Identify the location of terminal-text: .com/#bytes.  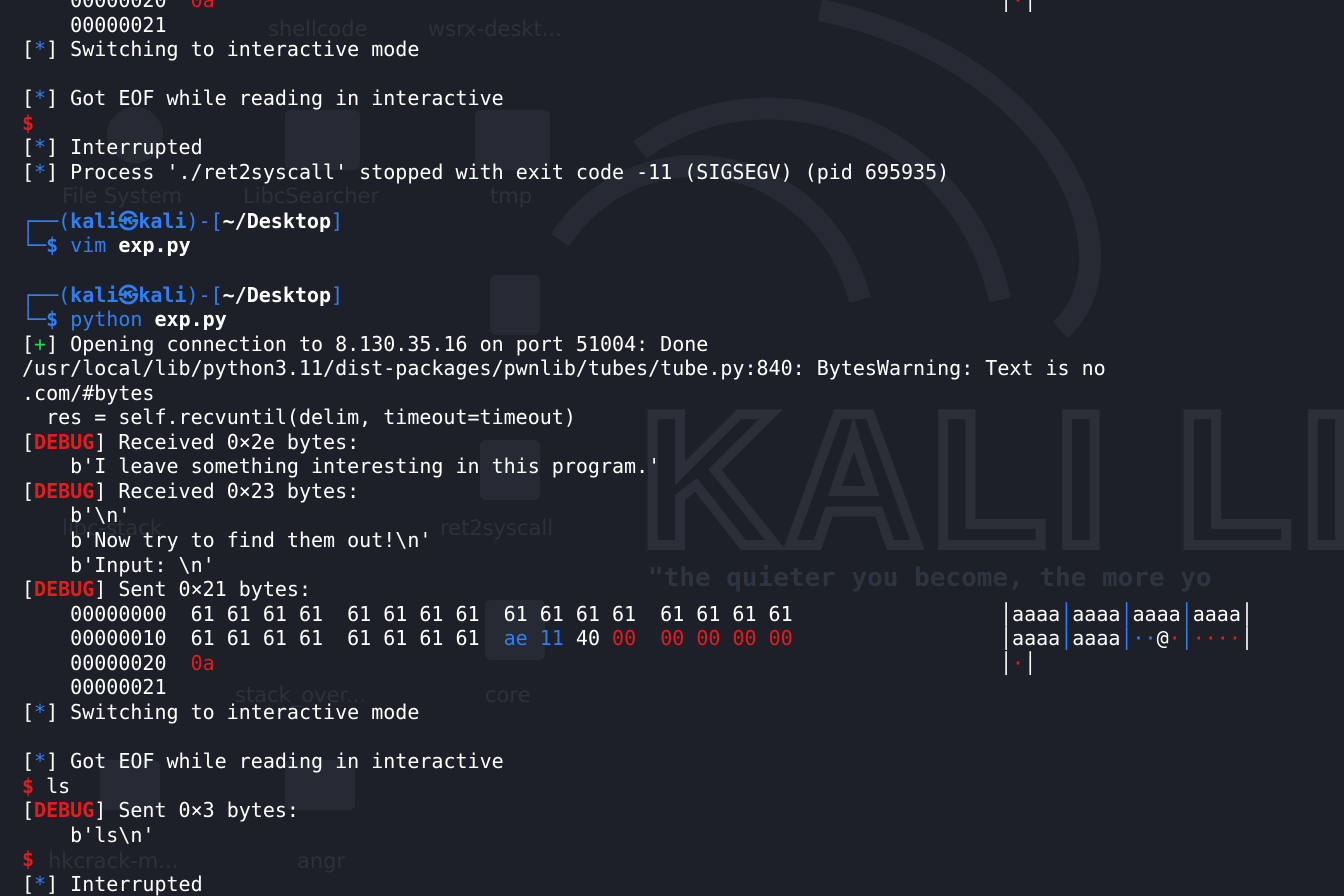
(88, 392).